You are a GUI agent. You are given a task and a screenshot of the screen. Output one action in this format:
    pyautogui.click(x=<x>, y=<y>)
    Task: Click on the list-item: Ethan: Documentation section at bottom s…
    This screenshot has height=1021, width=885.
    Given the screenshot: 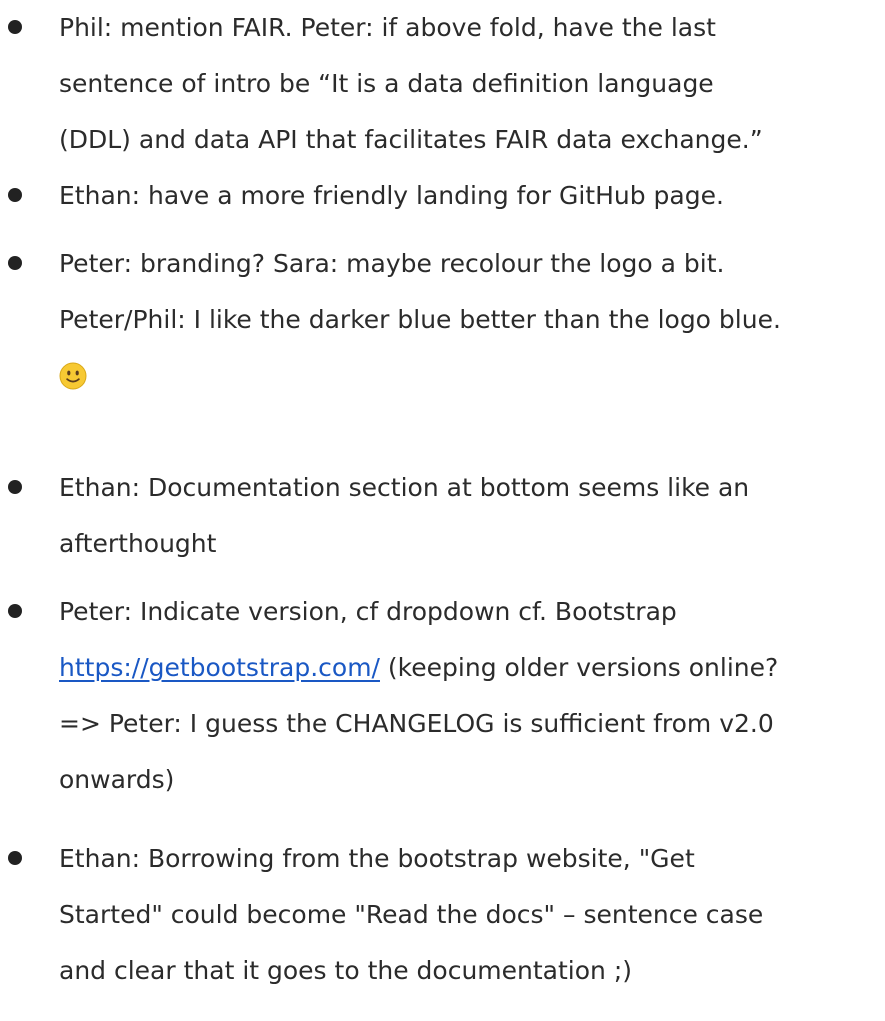 What is the action you would take?
    pyautogui.click(x=442, y=516)
    